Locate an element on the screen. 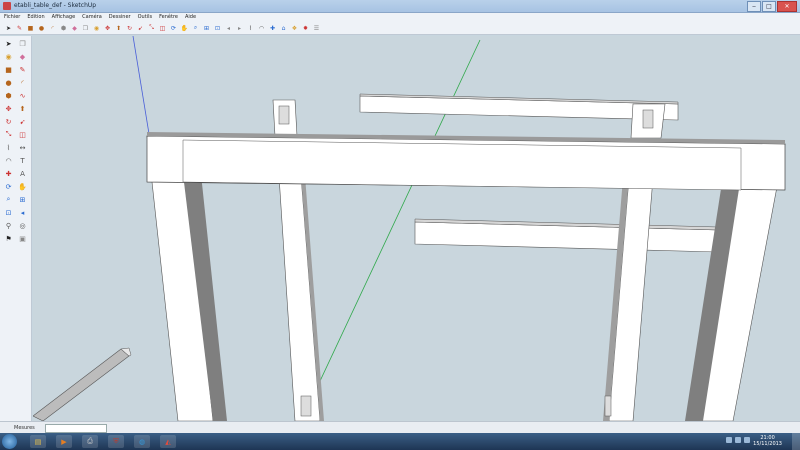 The image size is (800, 450). show-desktop-button is located at coordinates (796, 441).